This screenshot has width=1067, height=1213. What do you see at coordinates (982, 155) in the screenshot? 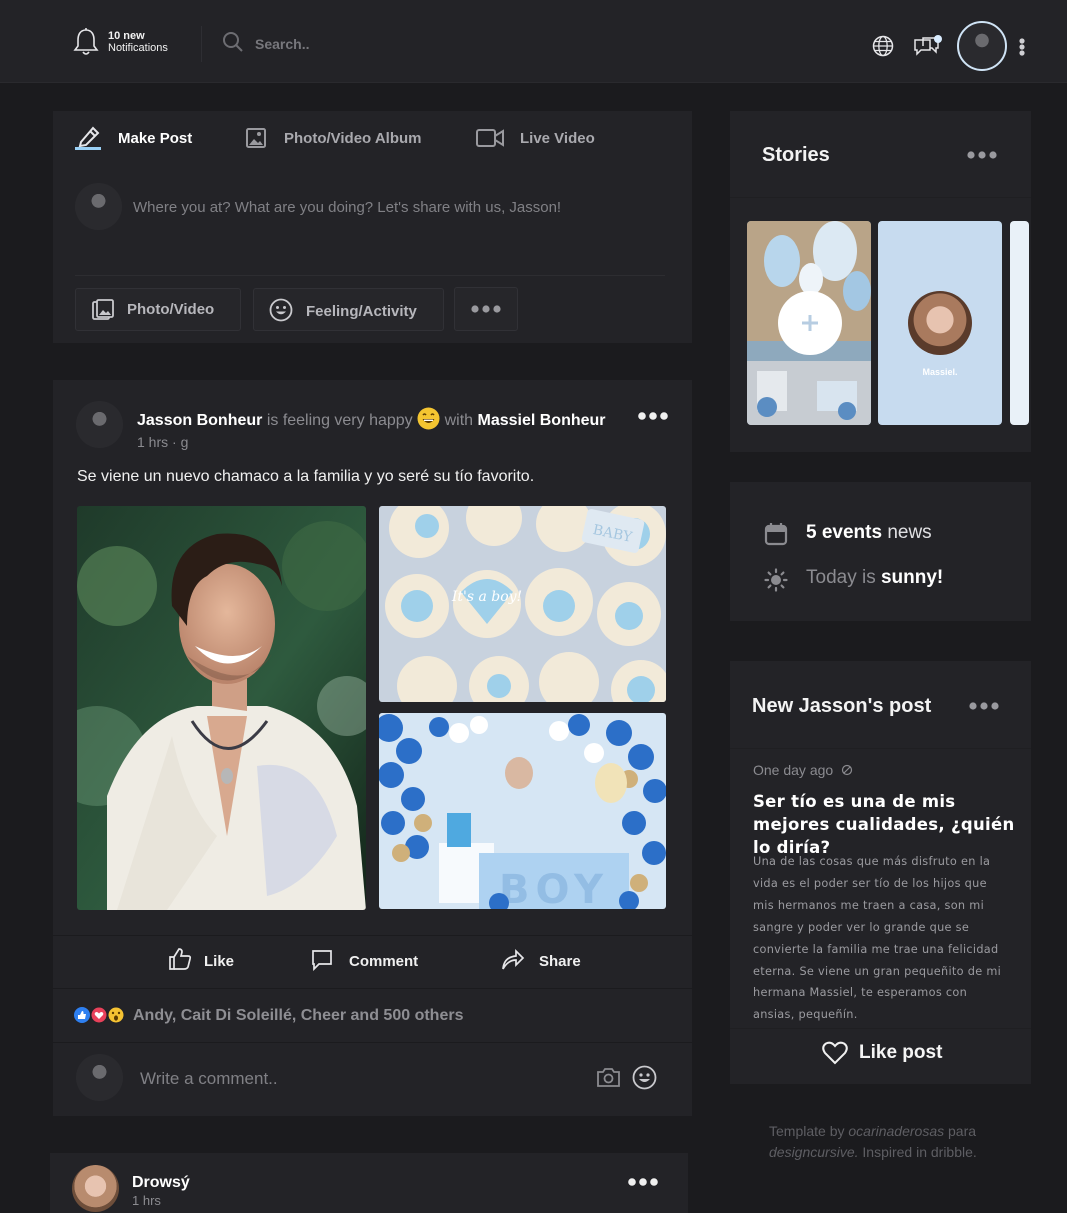
I see `stories-options-icon` at bounding box center [982, 155].